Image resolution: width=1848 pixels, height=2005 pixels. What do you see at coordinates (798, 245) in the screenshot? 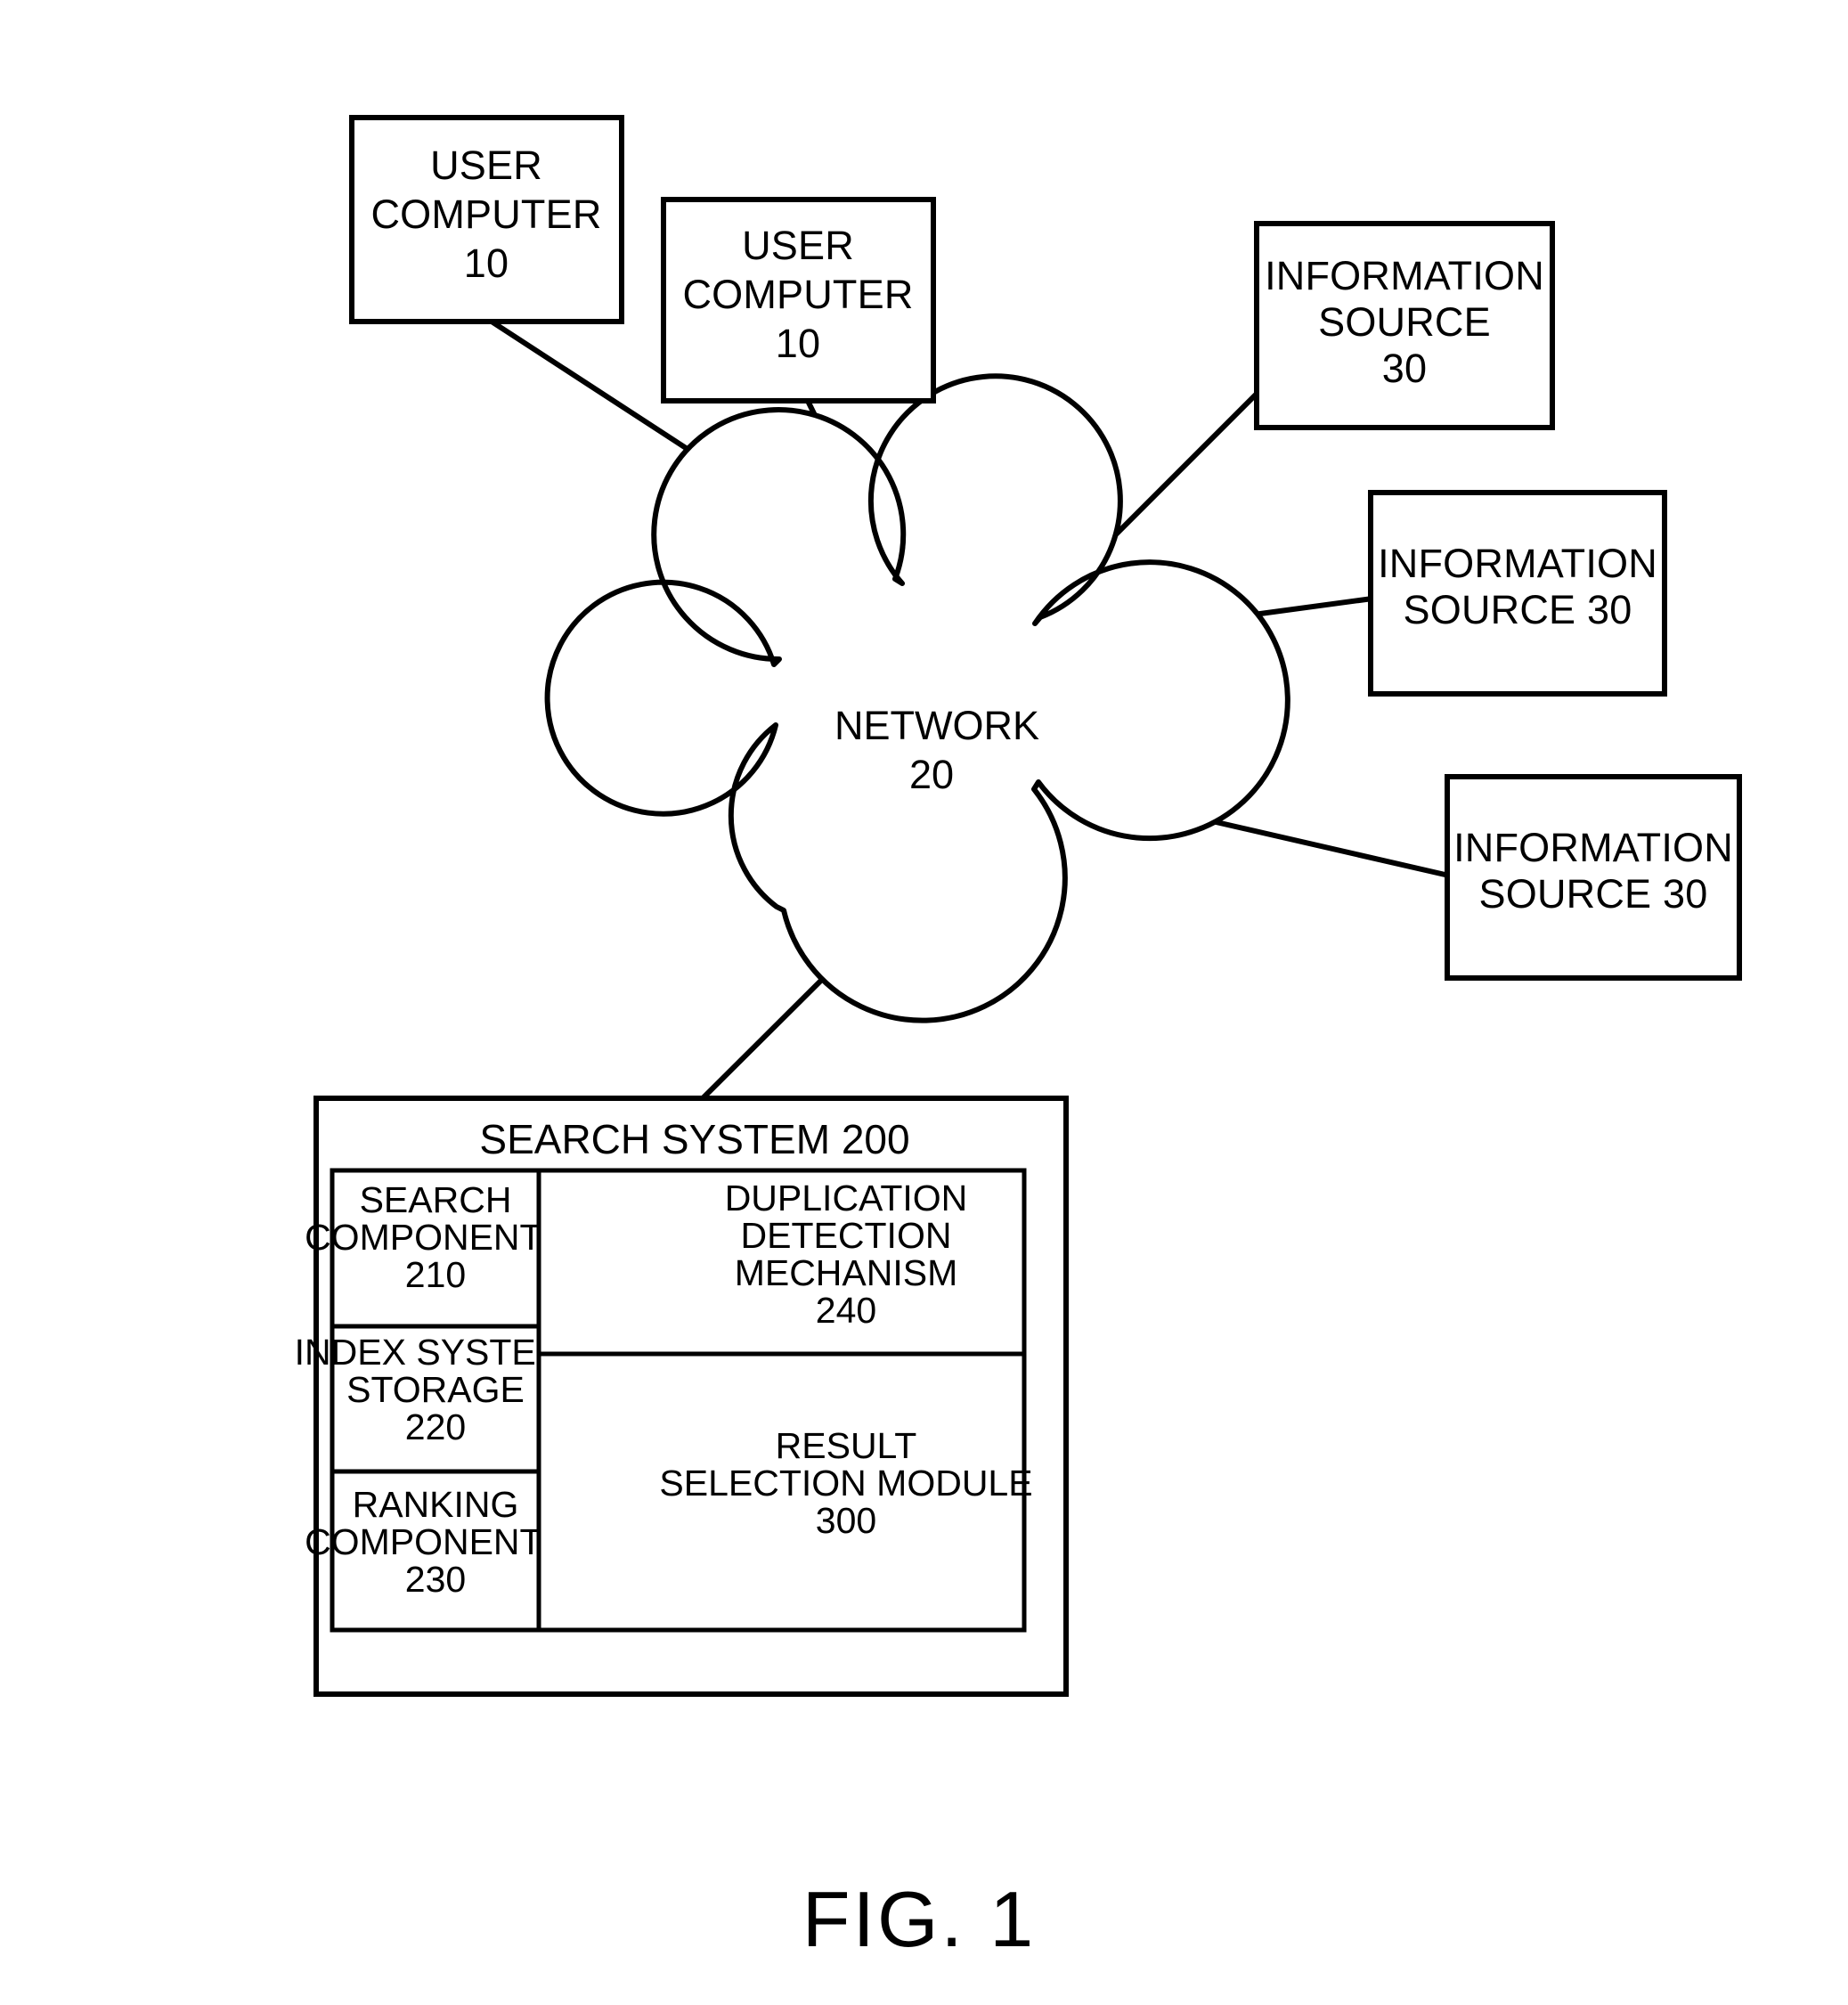
I see `user-computer-2-line1: USER` at bounding box center [798, 245].